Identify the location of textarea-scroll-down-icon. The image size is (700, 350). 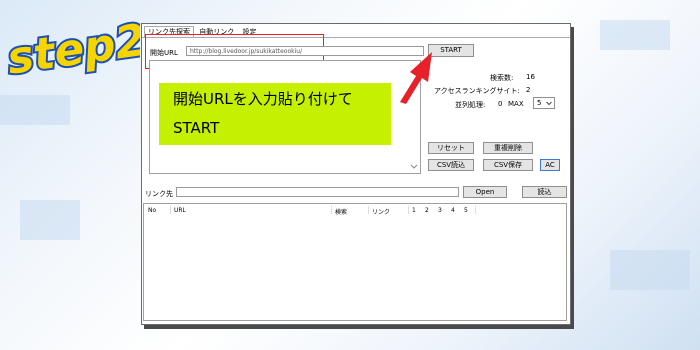
(414, 167).